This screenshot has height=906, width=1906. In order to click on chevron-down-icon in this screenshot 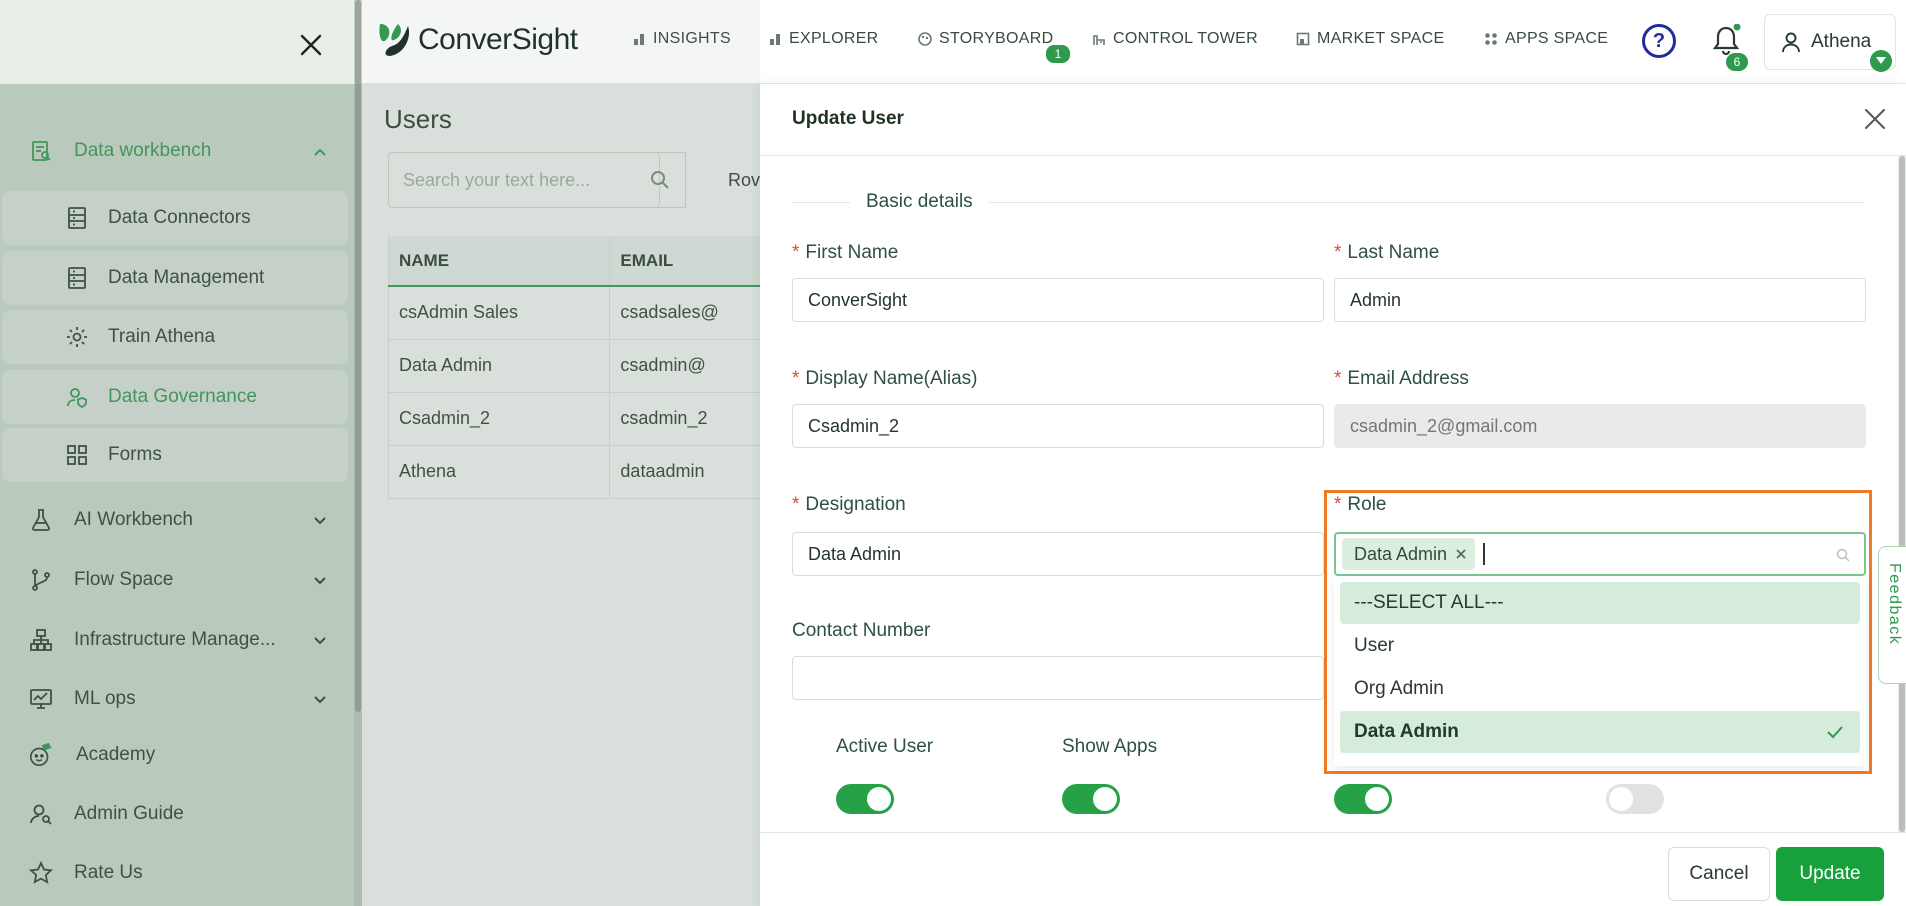, I will do `click(320, 641)`.